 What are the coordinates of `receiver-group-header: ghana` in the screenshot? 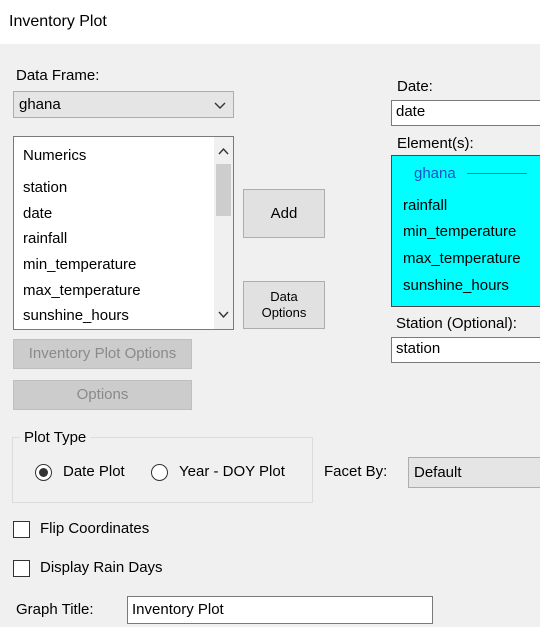 It's located at (435, 173).